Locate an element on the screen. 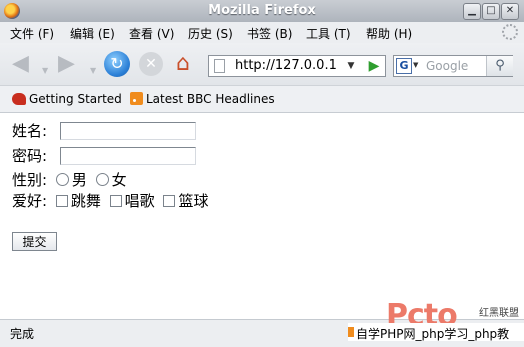  status-bar: 完成 Pcto 红黑联盟 自学PHP网_php学习_php教 is located at coordinates (262, 322).